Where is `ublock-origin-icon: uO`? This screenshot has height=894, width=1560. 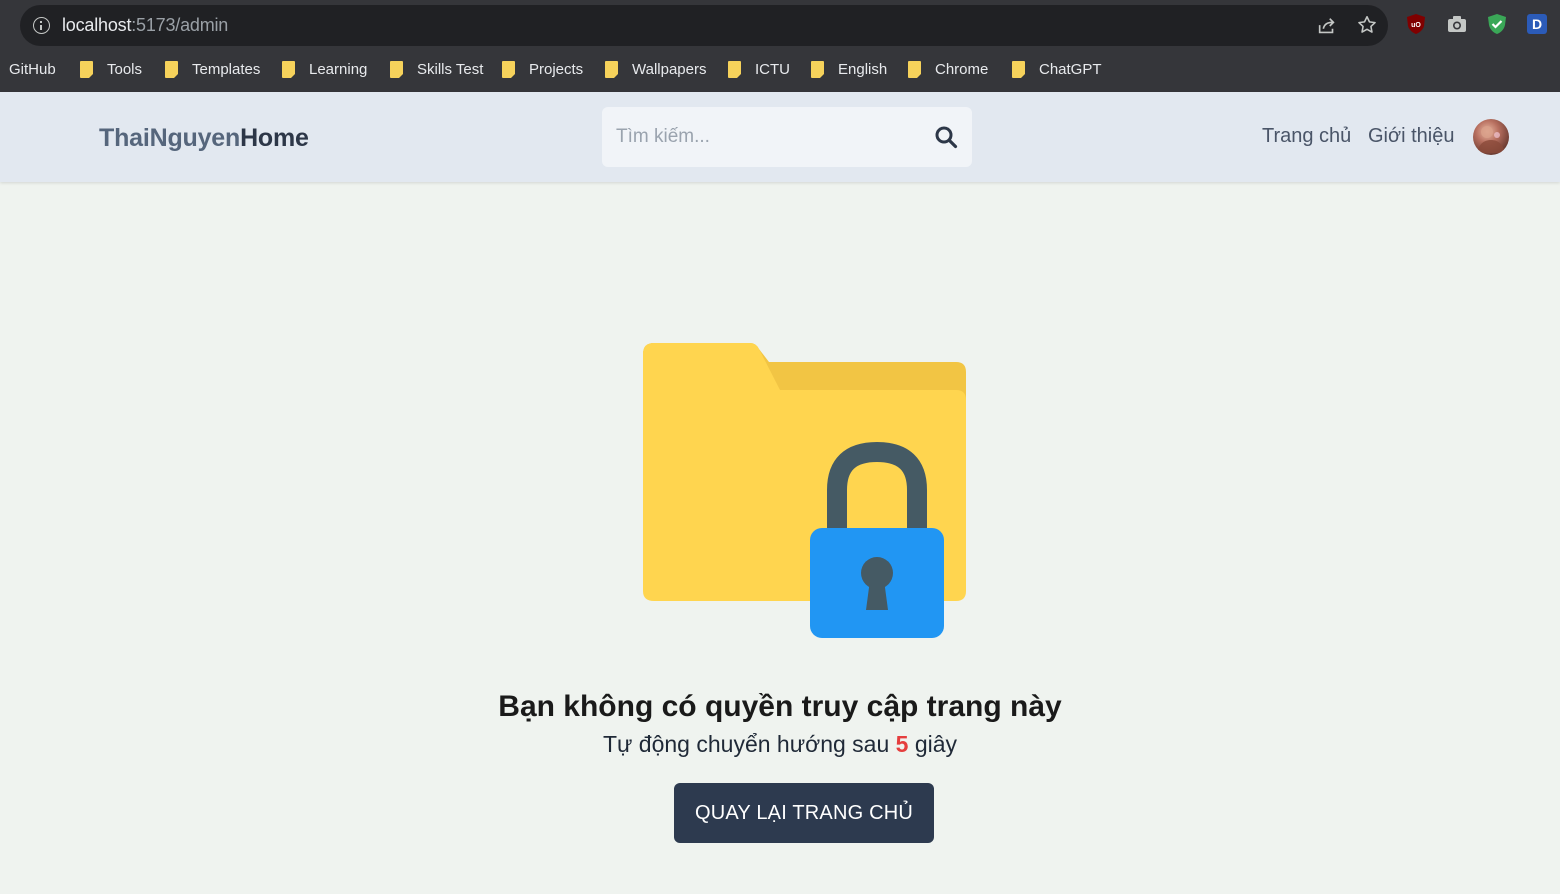
ublock-origin-icon: uO is located at coordinates (1416, 24).